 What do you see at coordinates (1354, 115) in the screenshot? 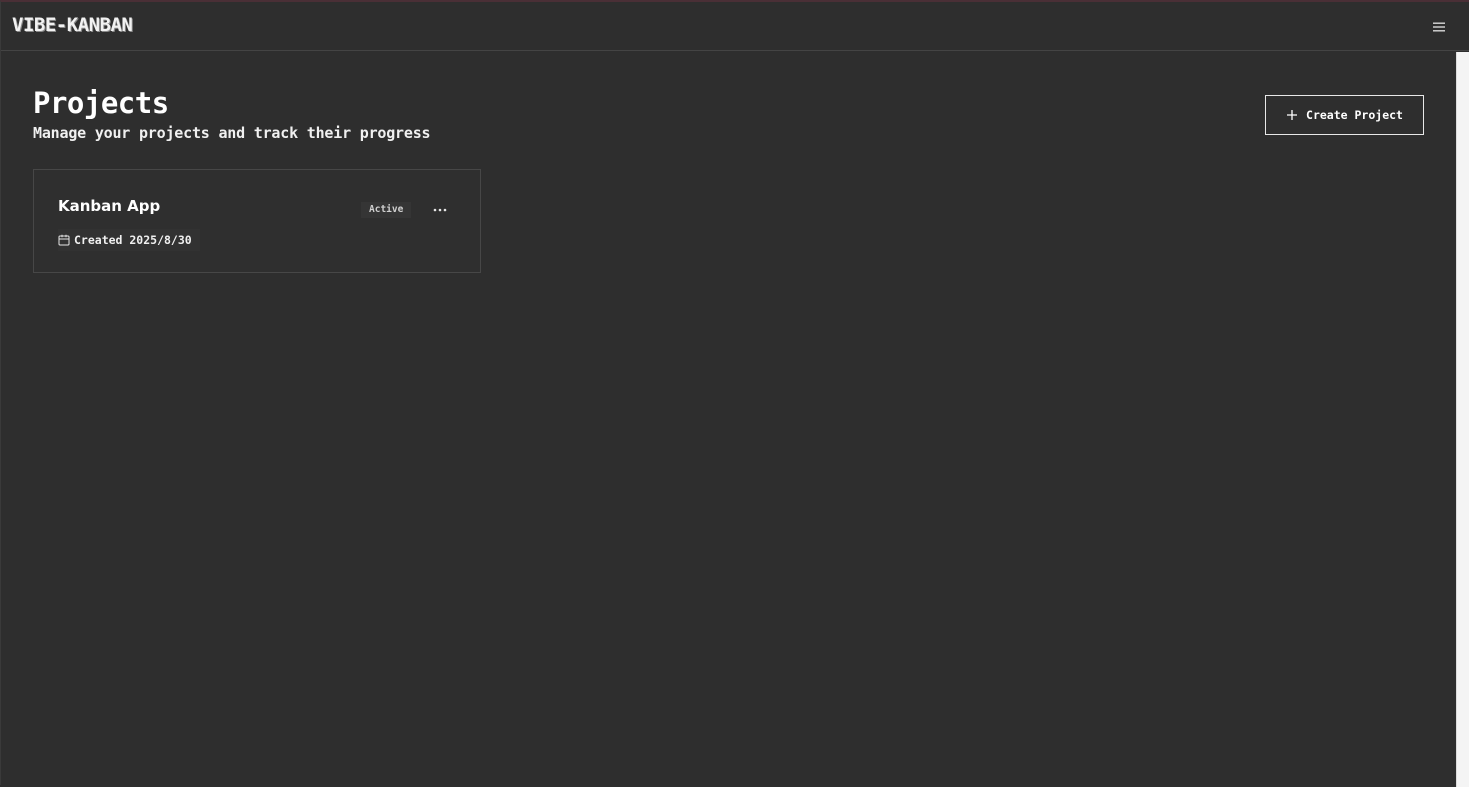
I see `create-project-label: Create Project` at bounding box center [1354, 115].